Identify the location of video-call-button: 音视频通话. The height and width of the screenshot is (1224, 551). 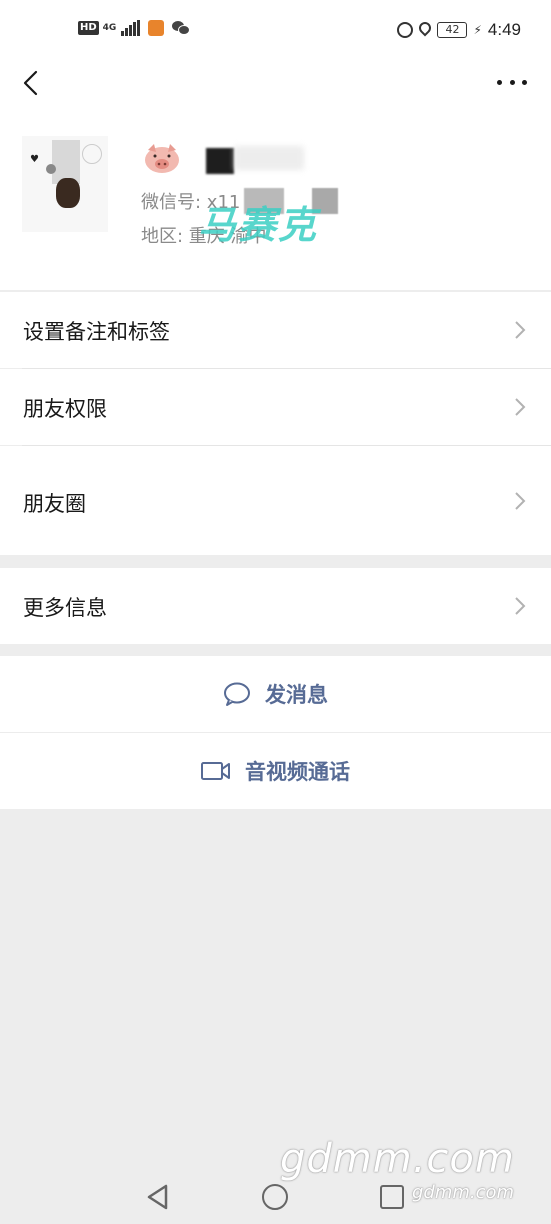
(275, 771).